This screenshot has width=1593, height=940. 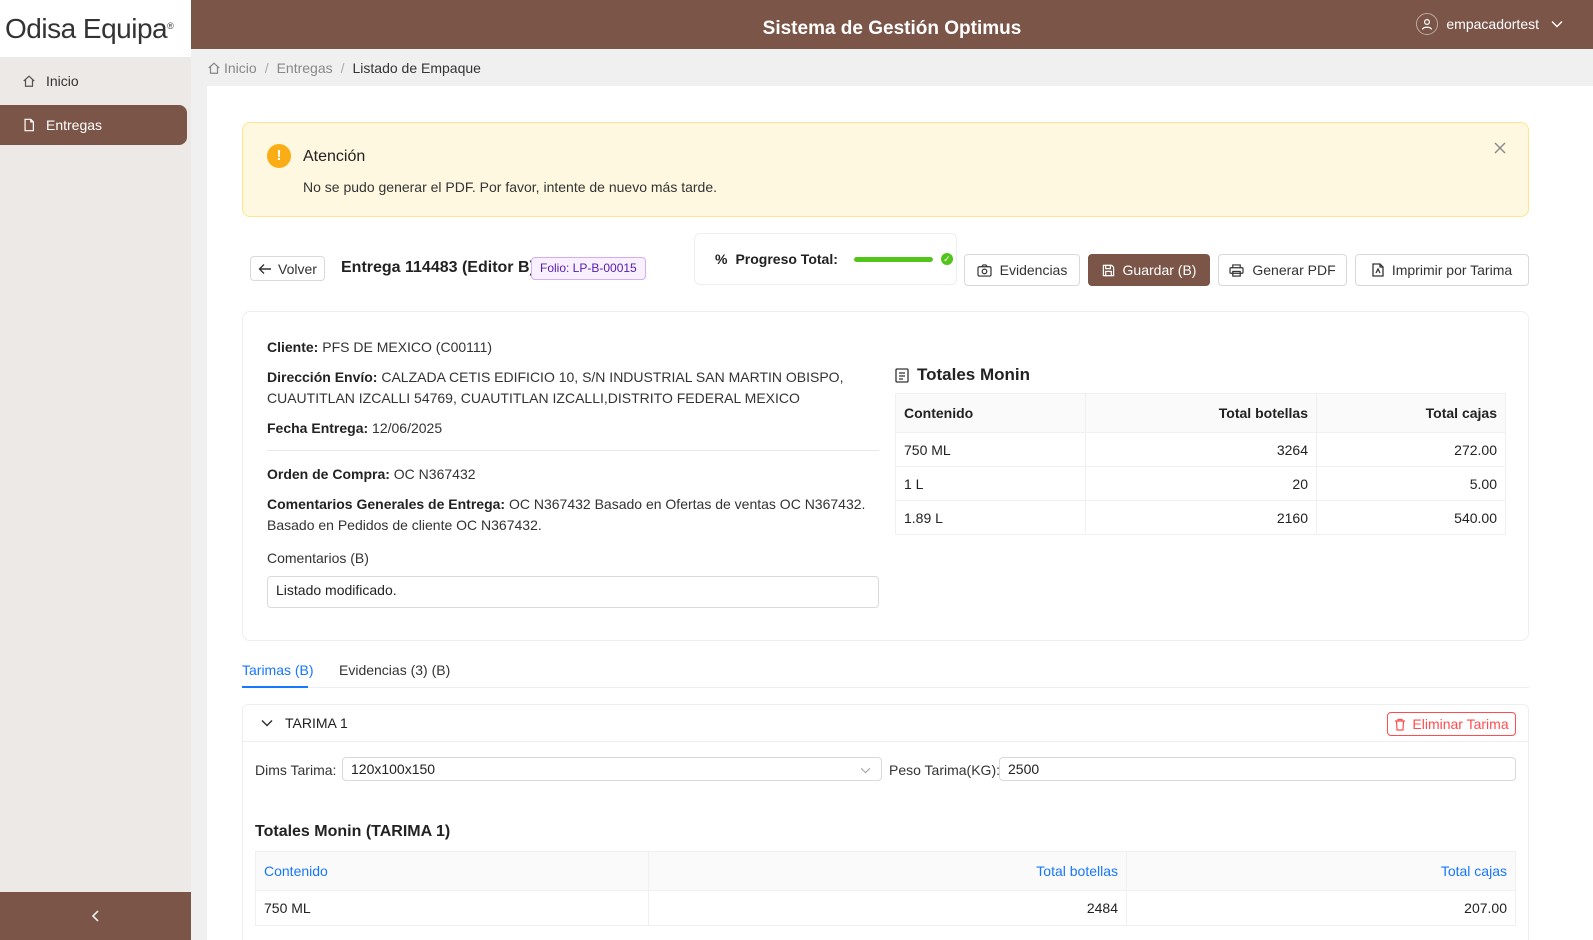 I want to click on table-cell: 5.00, so click(x=1411, y=483).